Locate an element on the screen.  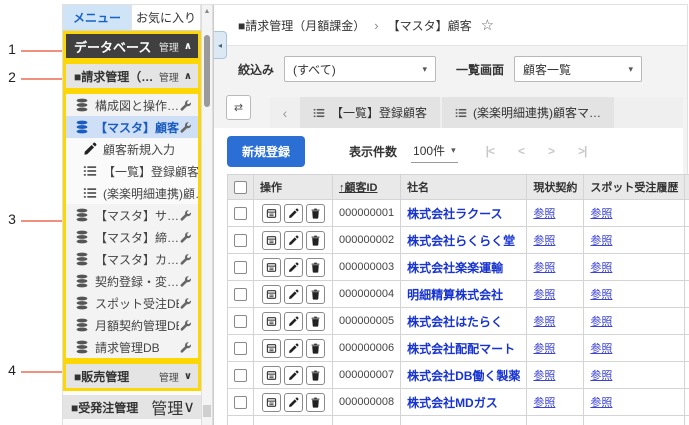
database-section-header: データベース 管理 ∧ is located at coordinates (132, 46).